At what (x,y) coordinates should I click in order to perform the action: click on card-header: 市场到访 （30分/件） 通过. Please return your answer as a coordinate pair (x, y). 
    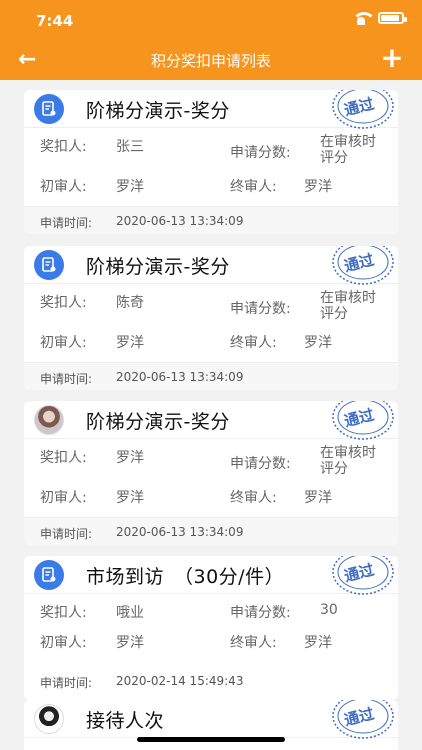
    Looking at the image, I should click on (211, 576).